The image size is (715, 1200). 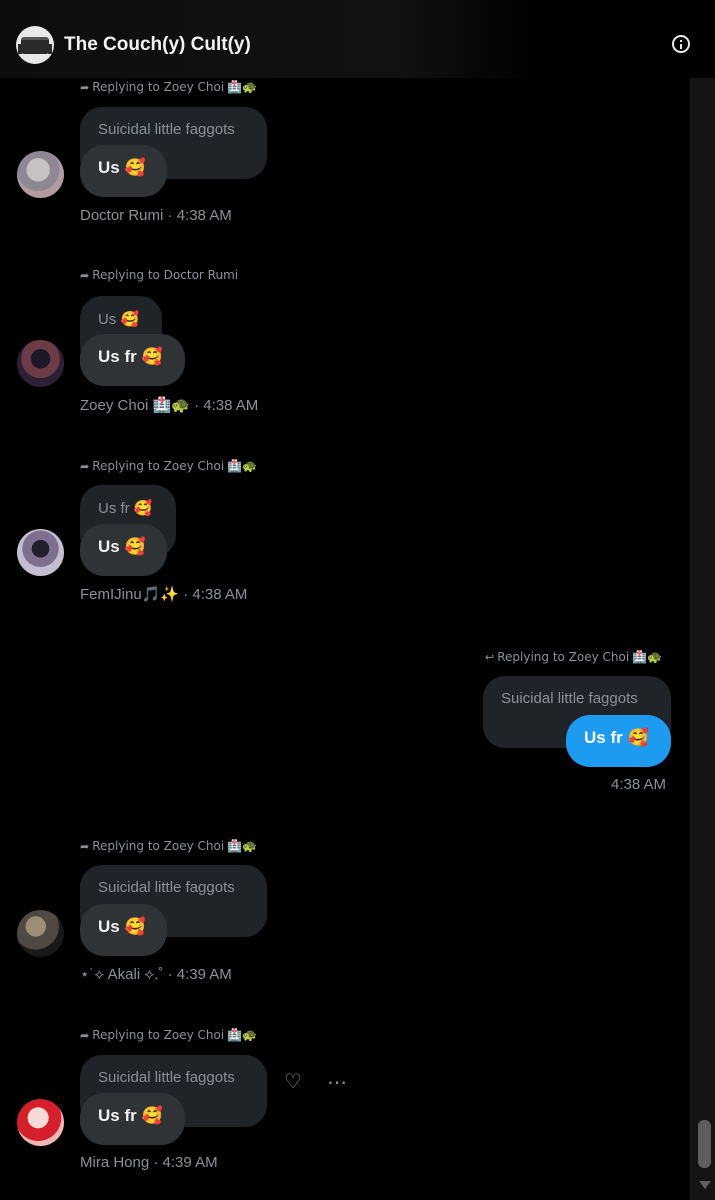 What do you see at coordinates (490, 657) in the screenshot?
I see `arrow-reply-icon: ↩` at bounding box center [490, 657].